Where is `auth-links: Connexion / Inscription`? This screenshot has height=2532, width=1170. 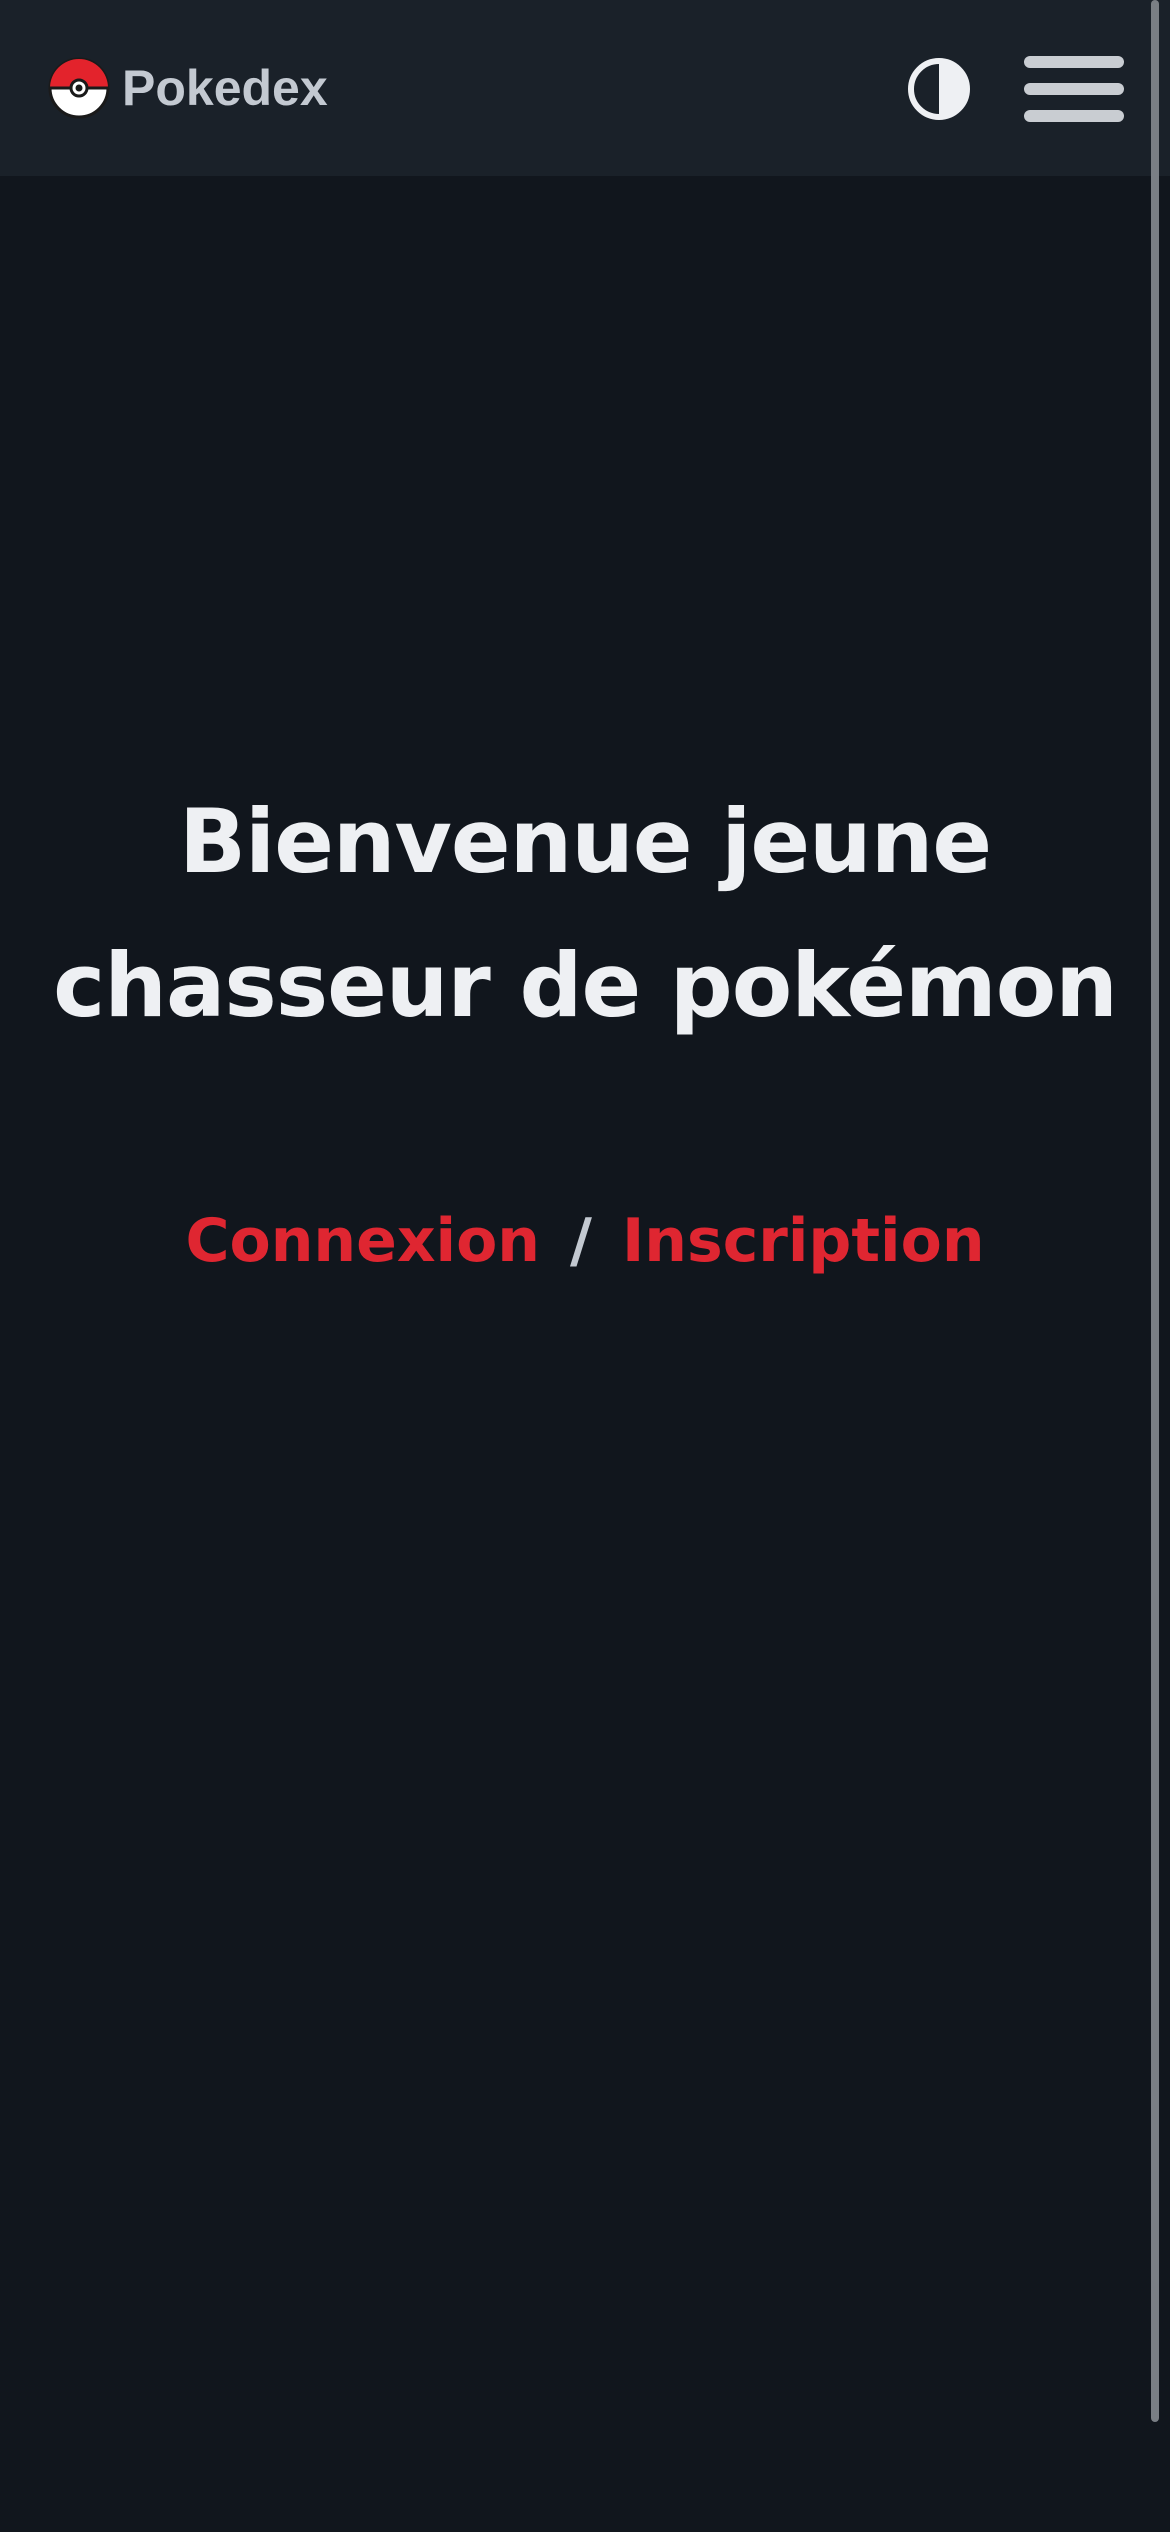
auth-links: Connexion / Inscription is located at coordinates (585, 1241).